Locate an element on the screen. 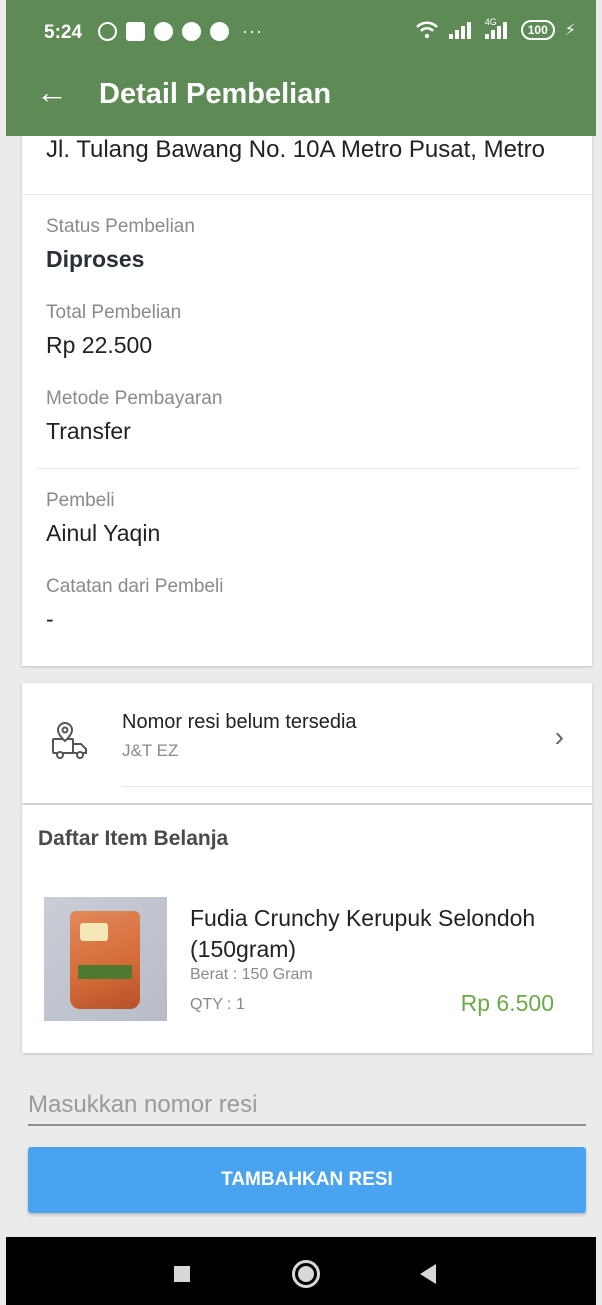 This screenshot has height=1305, width=602. recents-icon is located at coordinates (182, 1274).